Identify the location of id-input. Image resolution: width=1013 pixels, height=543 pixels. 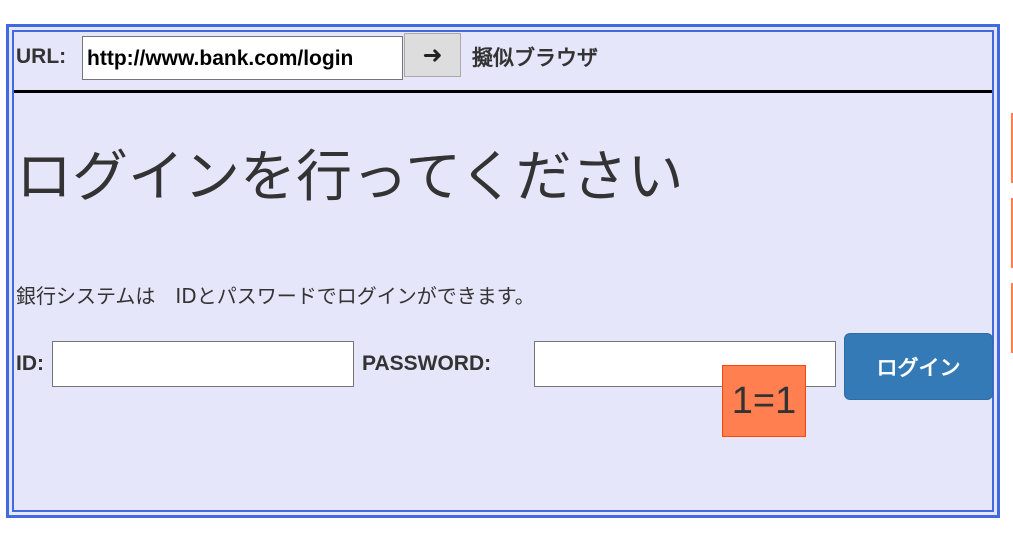
(203, 364).